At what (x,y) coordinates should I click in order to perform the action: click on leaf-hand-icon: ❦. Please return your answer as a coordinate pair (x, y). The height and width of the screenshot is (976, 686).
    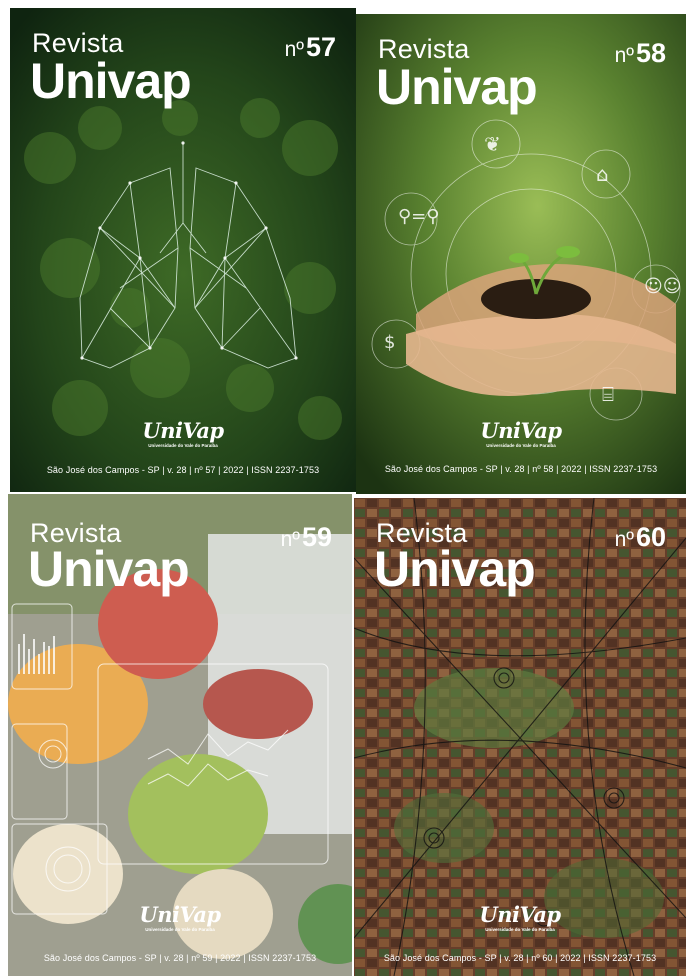
    Looking at the image, I should click on (492, 144).